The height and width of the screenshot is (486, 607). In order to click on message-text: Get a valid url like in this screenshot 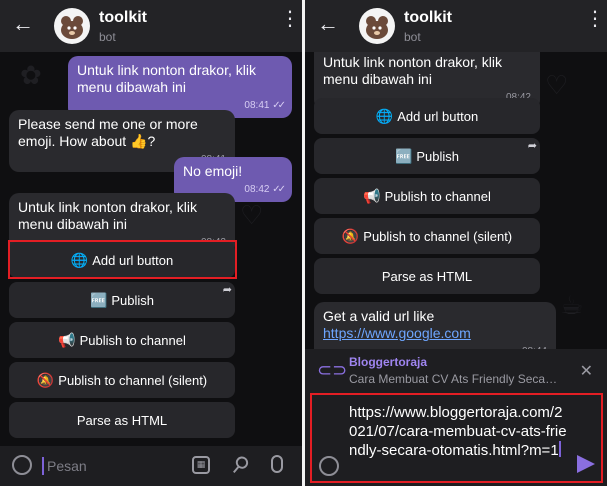, I will do `click(379, 316)`.